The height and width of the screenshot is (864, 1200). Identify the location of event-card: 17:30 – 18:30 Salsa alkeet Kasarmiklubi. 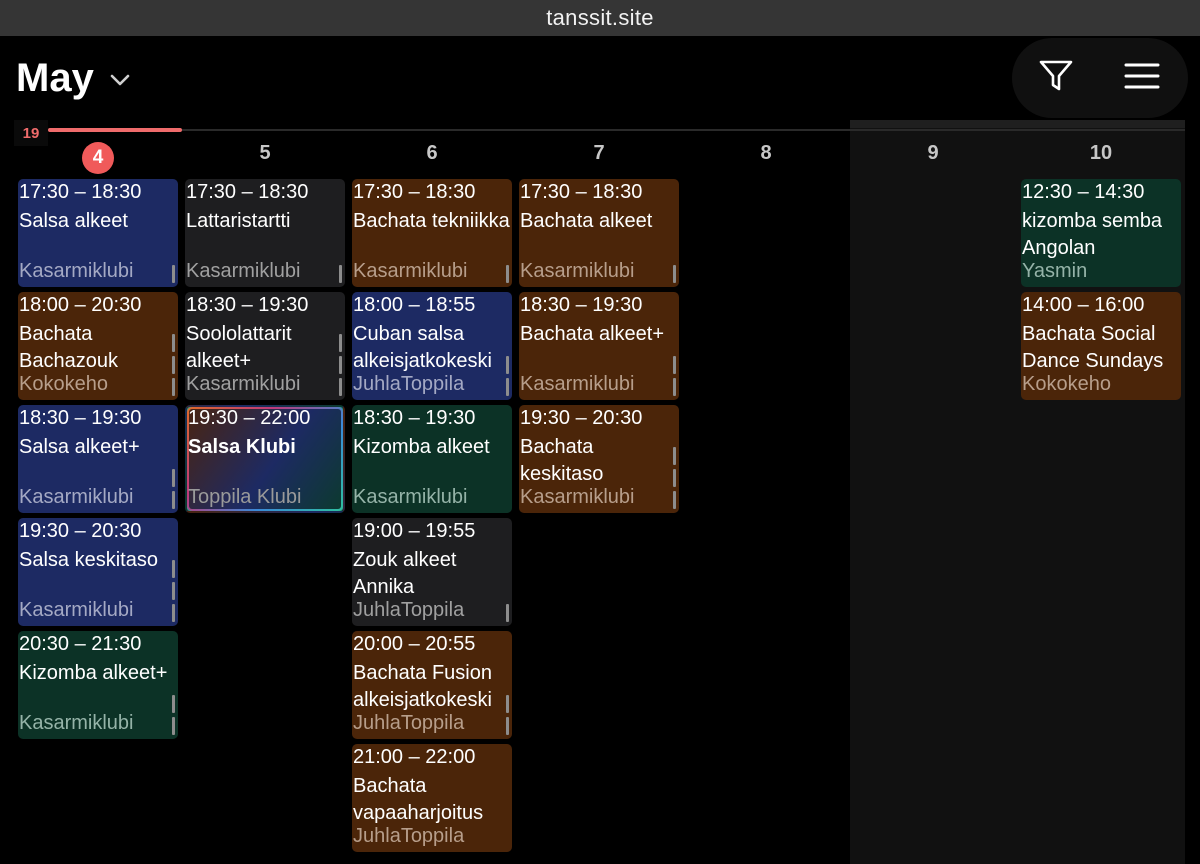
(98, 233).